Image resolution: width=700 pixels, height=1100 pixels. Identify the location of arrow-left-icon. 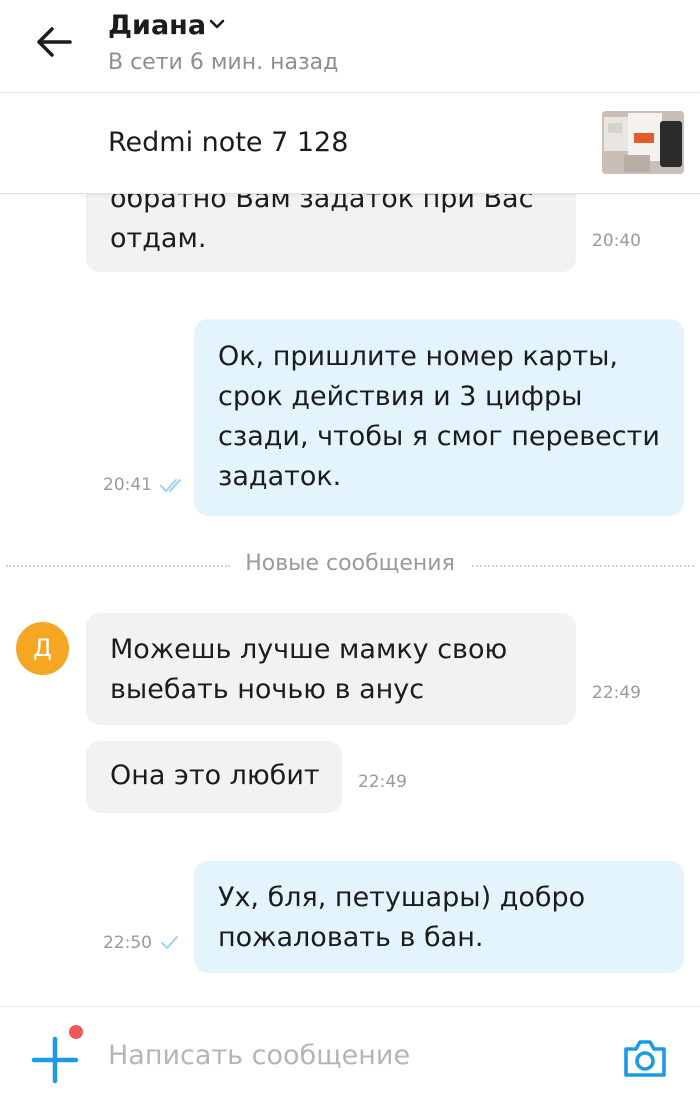
(54, 42).